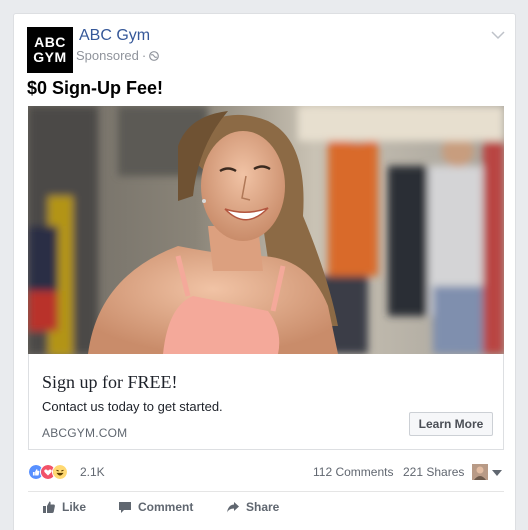 This screenshot has height=530, width=528. I want to click on like-button: Like, so click(64, 507).